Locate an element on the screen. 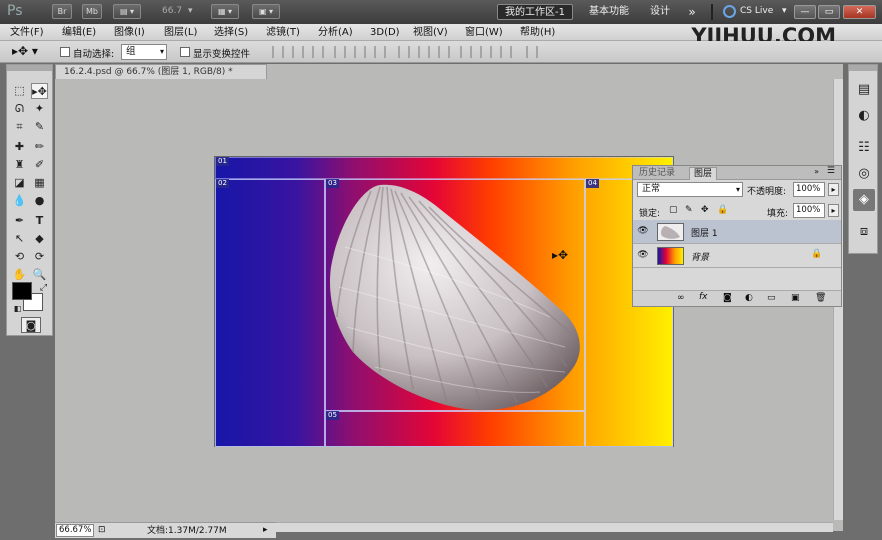  delete-layer-icon: 🗑 is located at coordinates (820, 298).